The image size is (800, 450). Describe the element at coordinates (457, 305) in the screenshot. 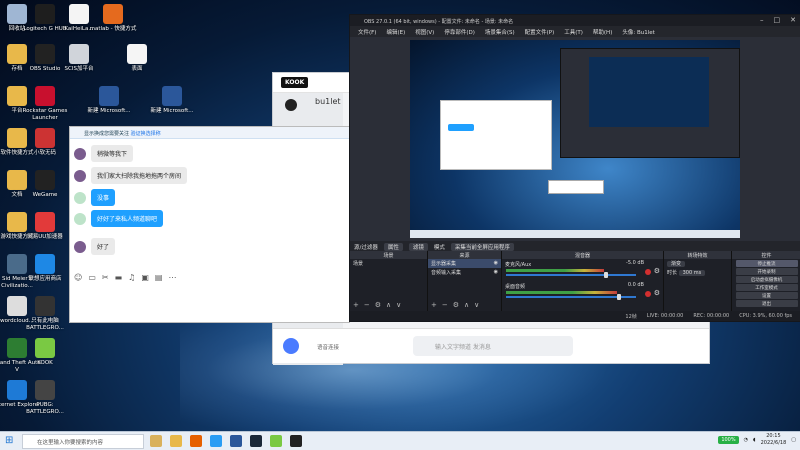

I see `sources-controls: +−⚙∧∨` at that location.